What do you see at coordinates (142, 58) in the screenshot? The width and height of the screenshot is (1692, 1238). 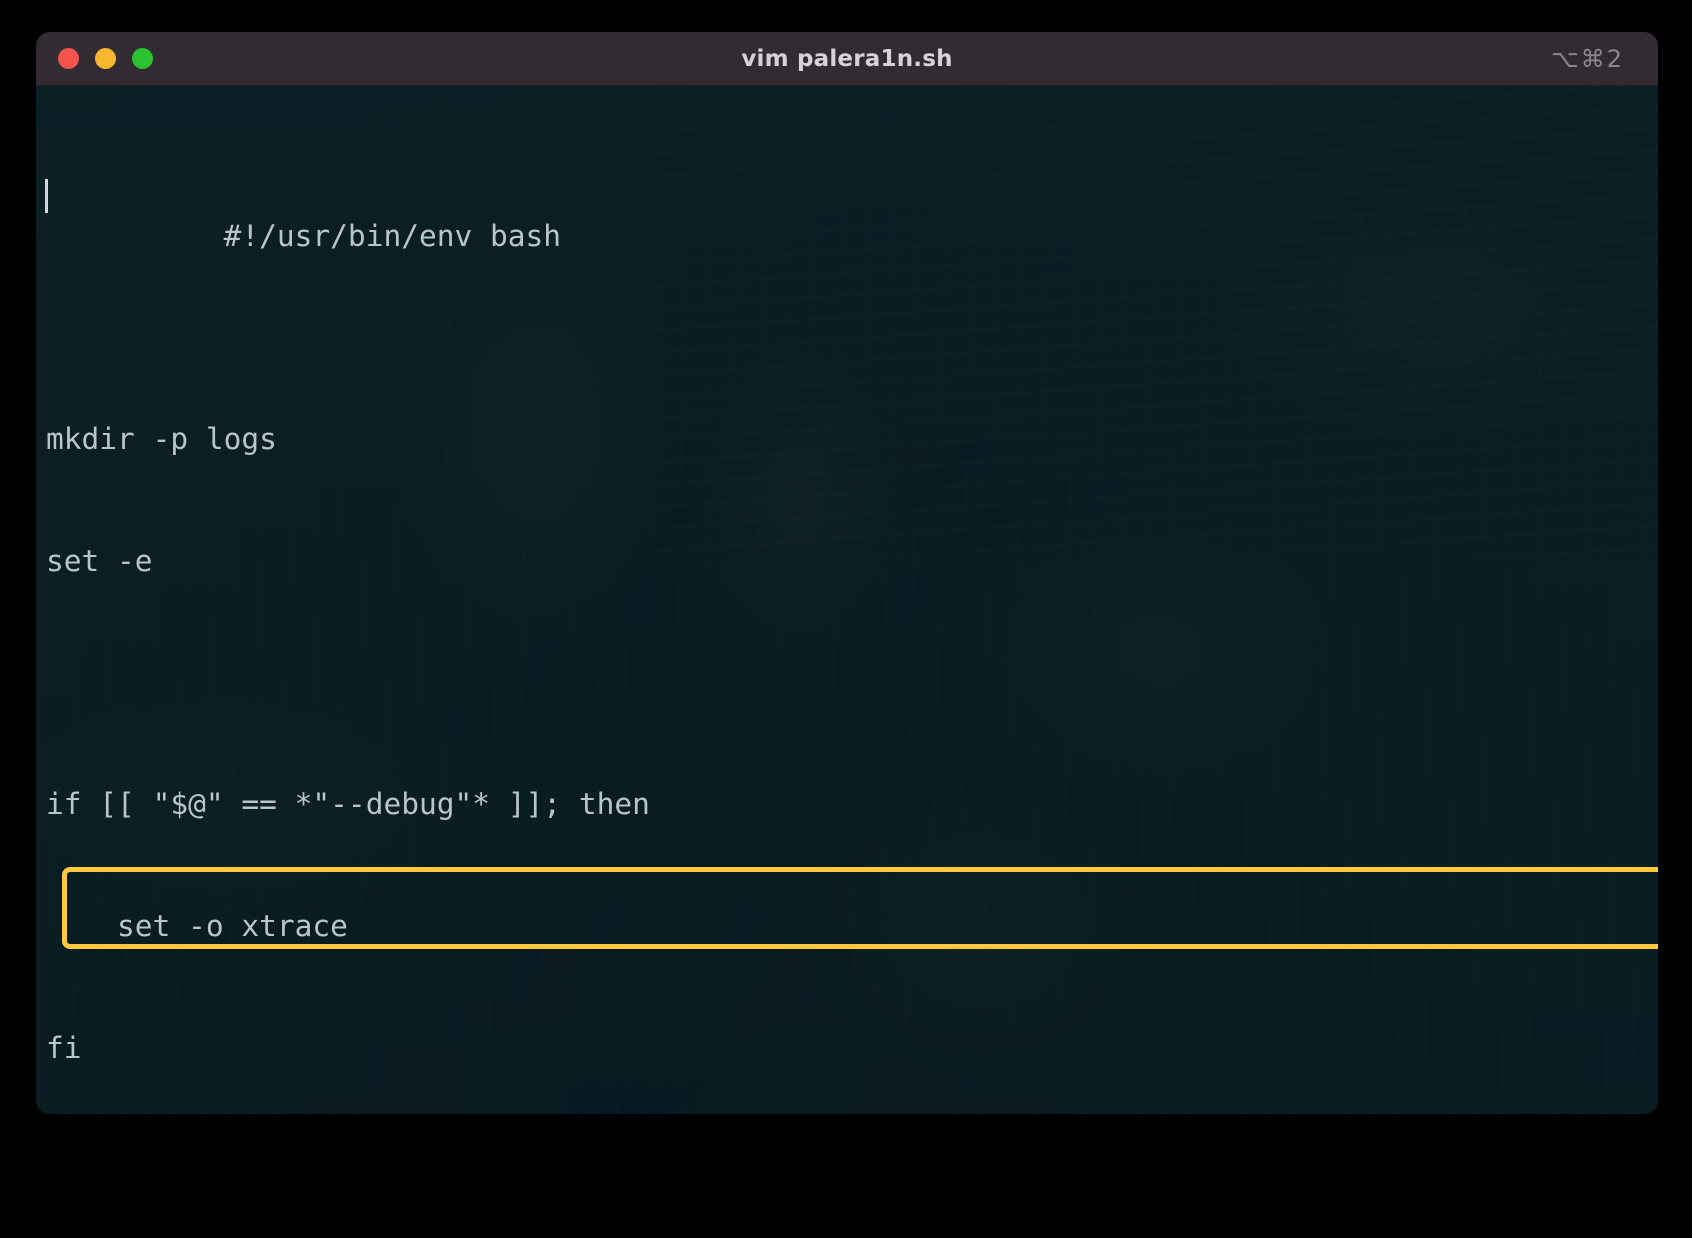 I see `maximize-window-button` at bounding box center [142, 58].